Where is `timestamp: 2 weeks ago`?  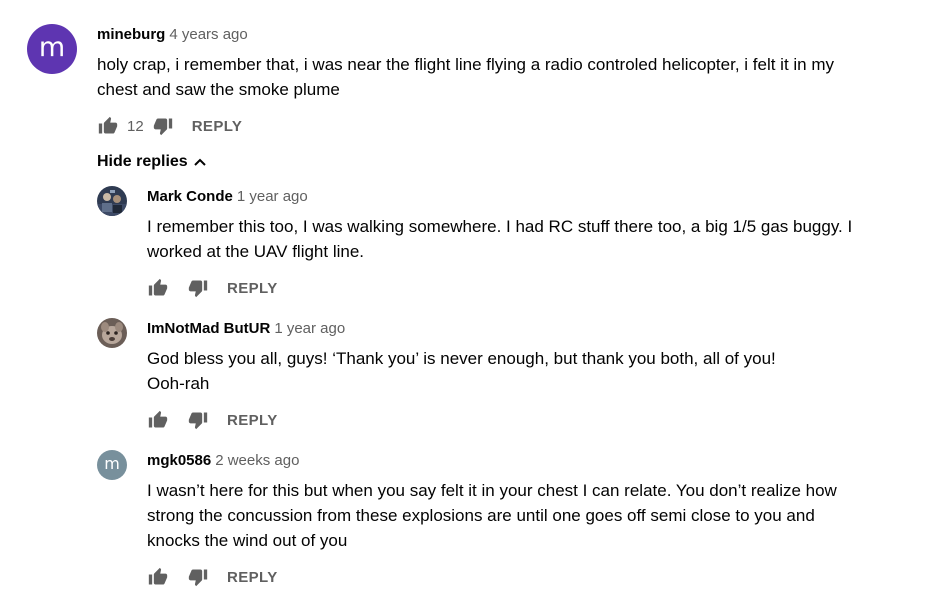 timestamp: 2 weeks ago is located at coordinates (257, 460).